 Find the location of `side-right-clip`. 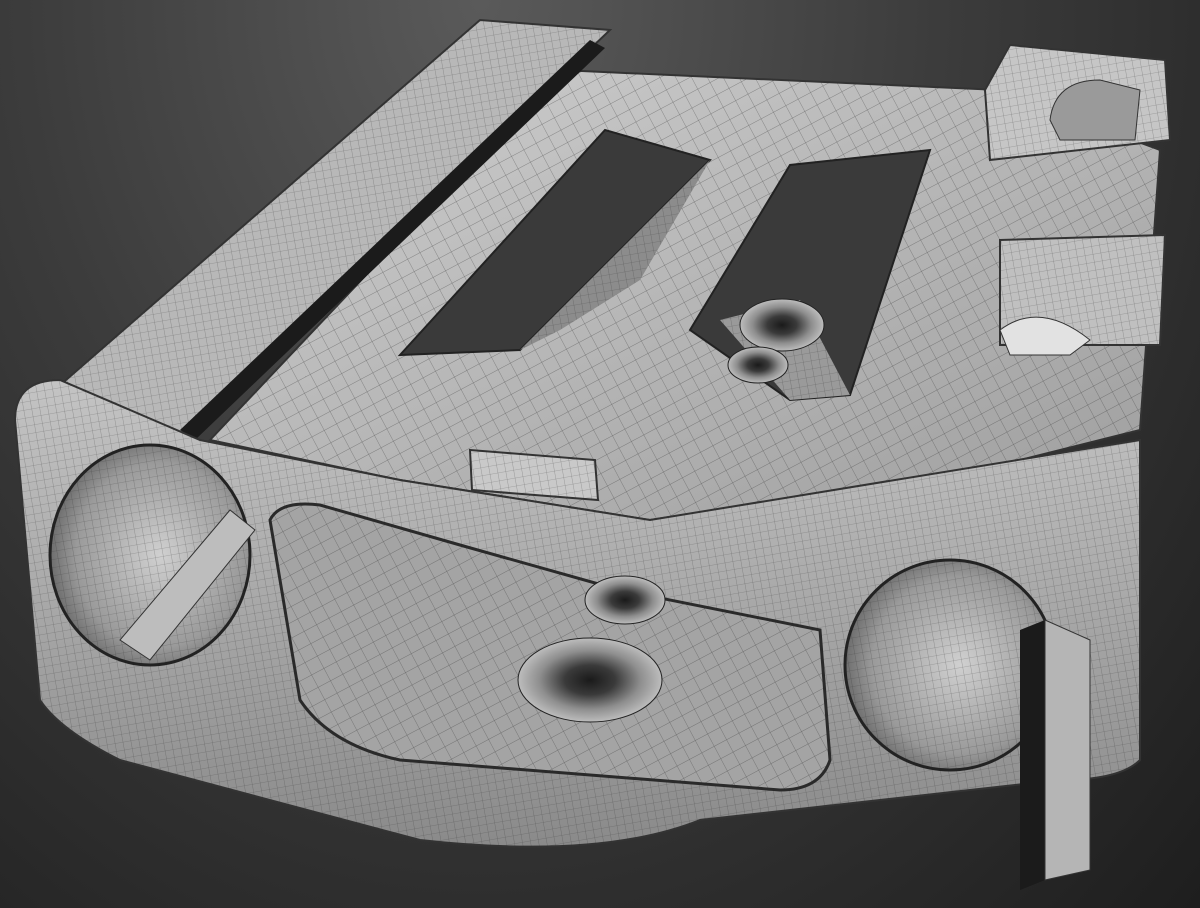

side-right-clip is located at coordinates (1083, 294).